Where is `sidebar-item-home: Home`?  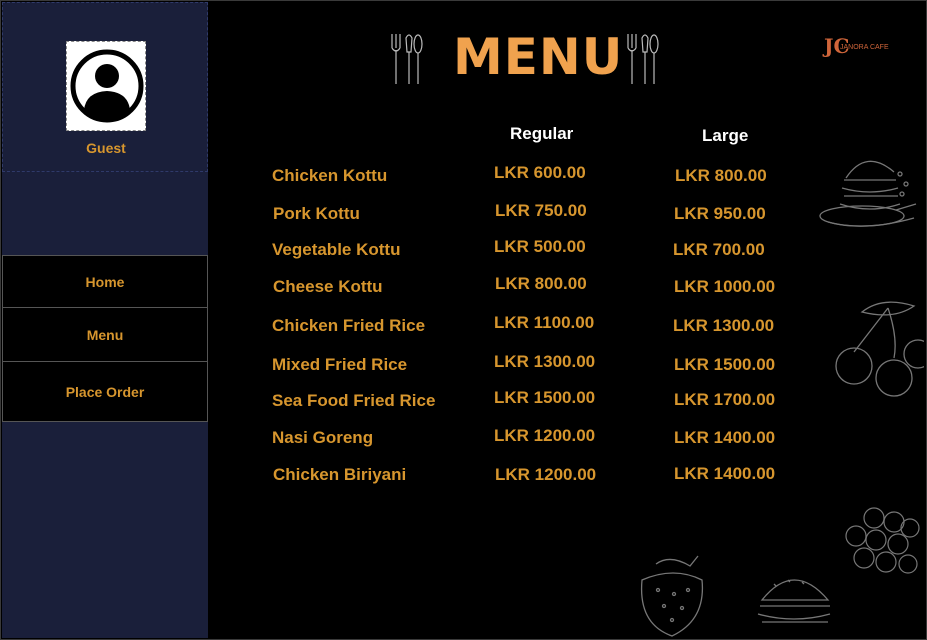
sidebar-item-home: Home is located at coordinates (105, 281).